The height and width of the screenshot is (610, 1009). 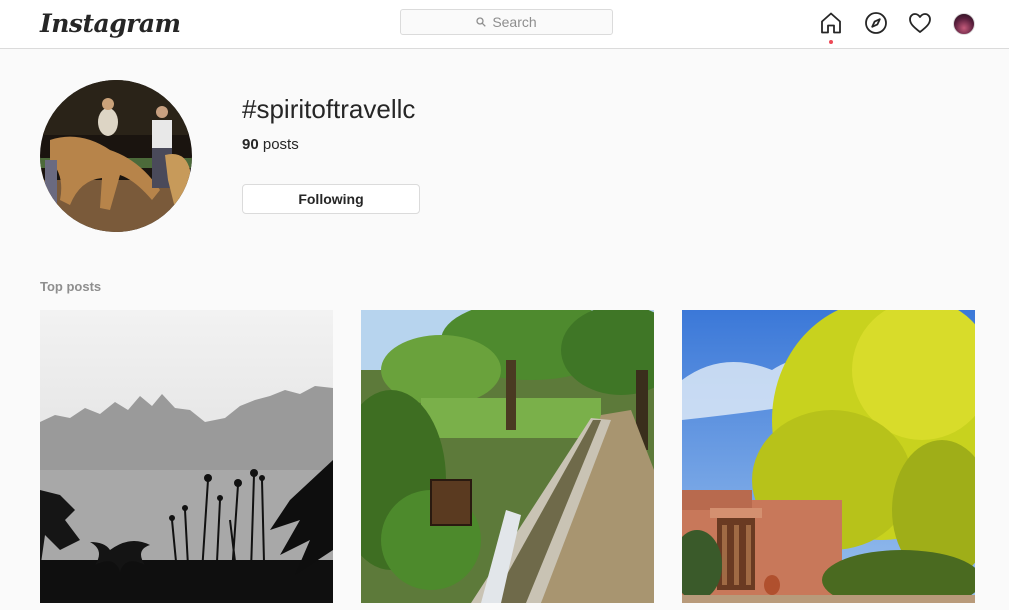 What do you see at coordinates (514, 22) in the screenshot?
I see `search-placeholder: Search` at bounding box center [514, 22].